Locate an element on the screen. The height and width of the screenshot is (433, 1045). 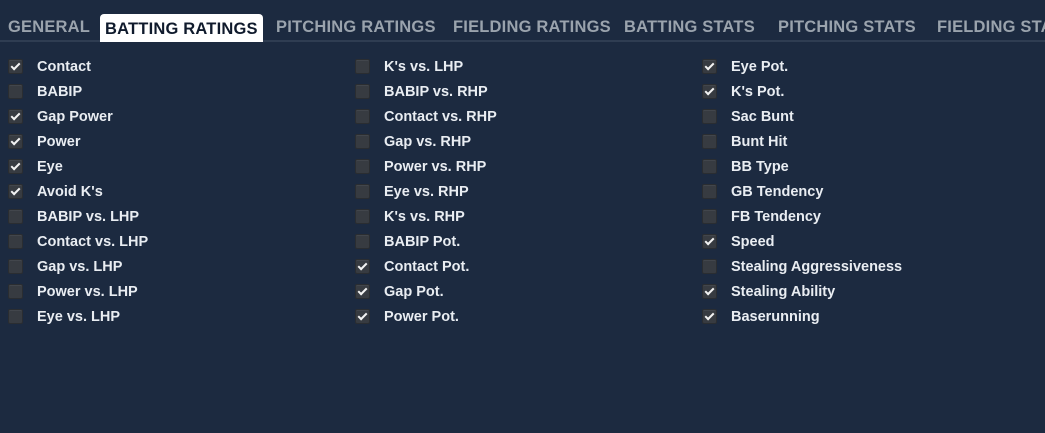
option-power-vs-lhp: Power vs. LHP is located at coordinates (78, 291).